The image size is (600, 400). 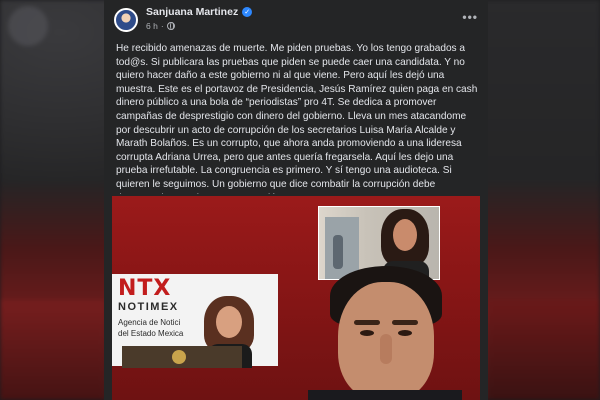 What do you see at coordinates (145, 288) in the screenshot?
I see `ntx-logo: NTX` at bounding box center [145, 288].